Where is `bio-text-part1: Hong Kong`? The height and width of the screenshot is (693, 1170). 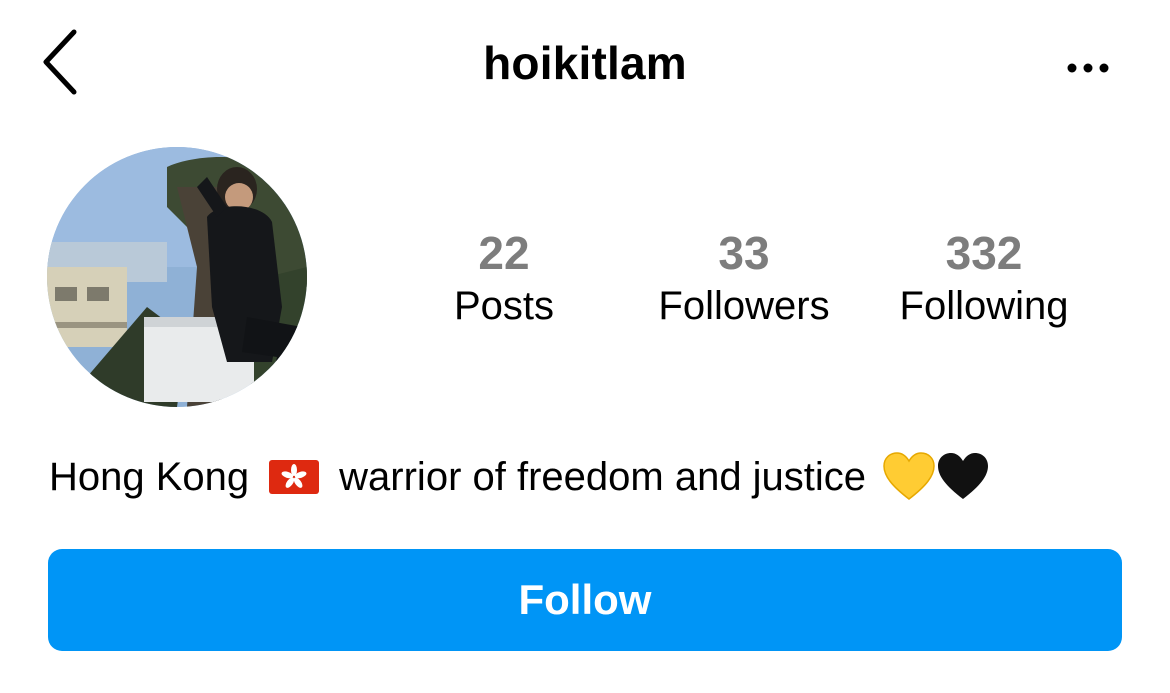 bio-text-part1: Hong Kong is located at coordinates (149, 477).